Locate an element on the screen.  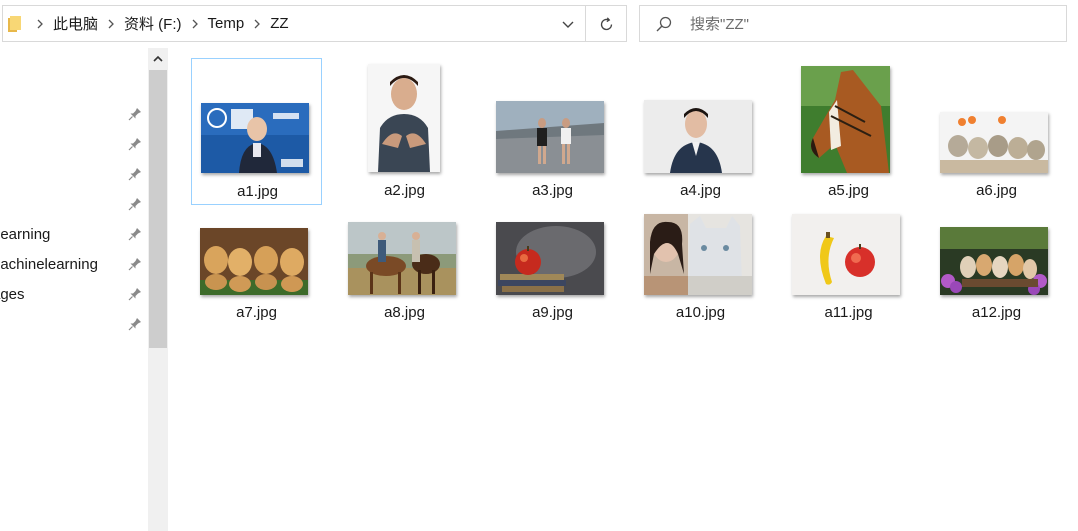
kittens-with-flowers-photo is located at coordinates (994, 261).